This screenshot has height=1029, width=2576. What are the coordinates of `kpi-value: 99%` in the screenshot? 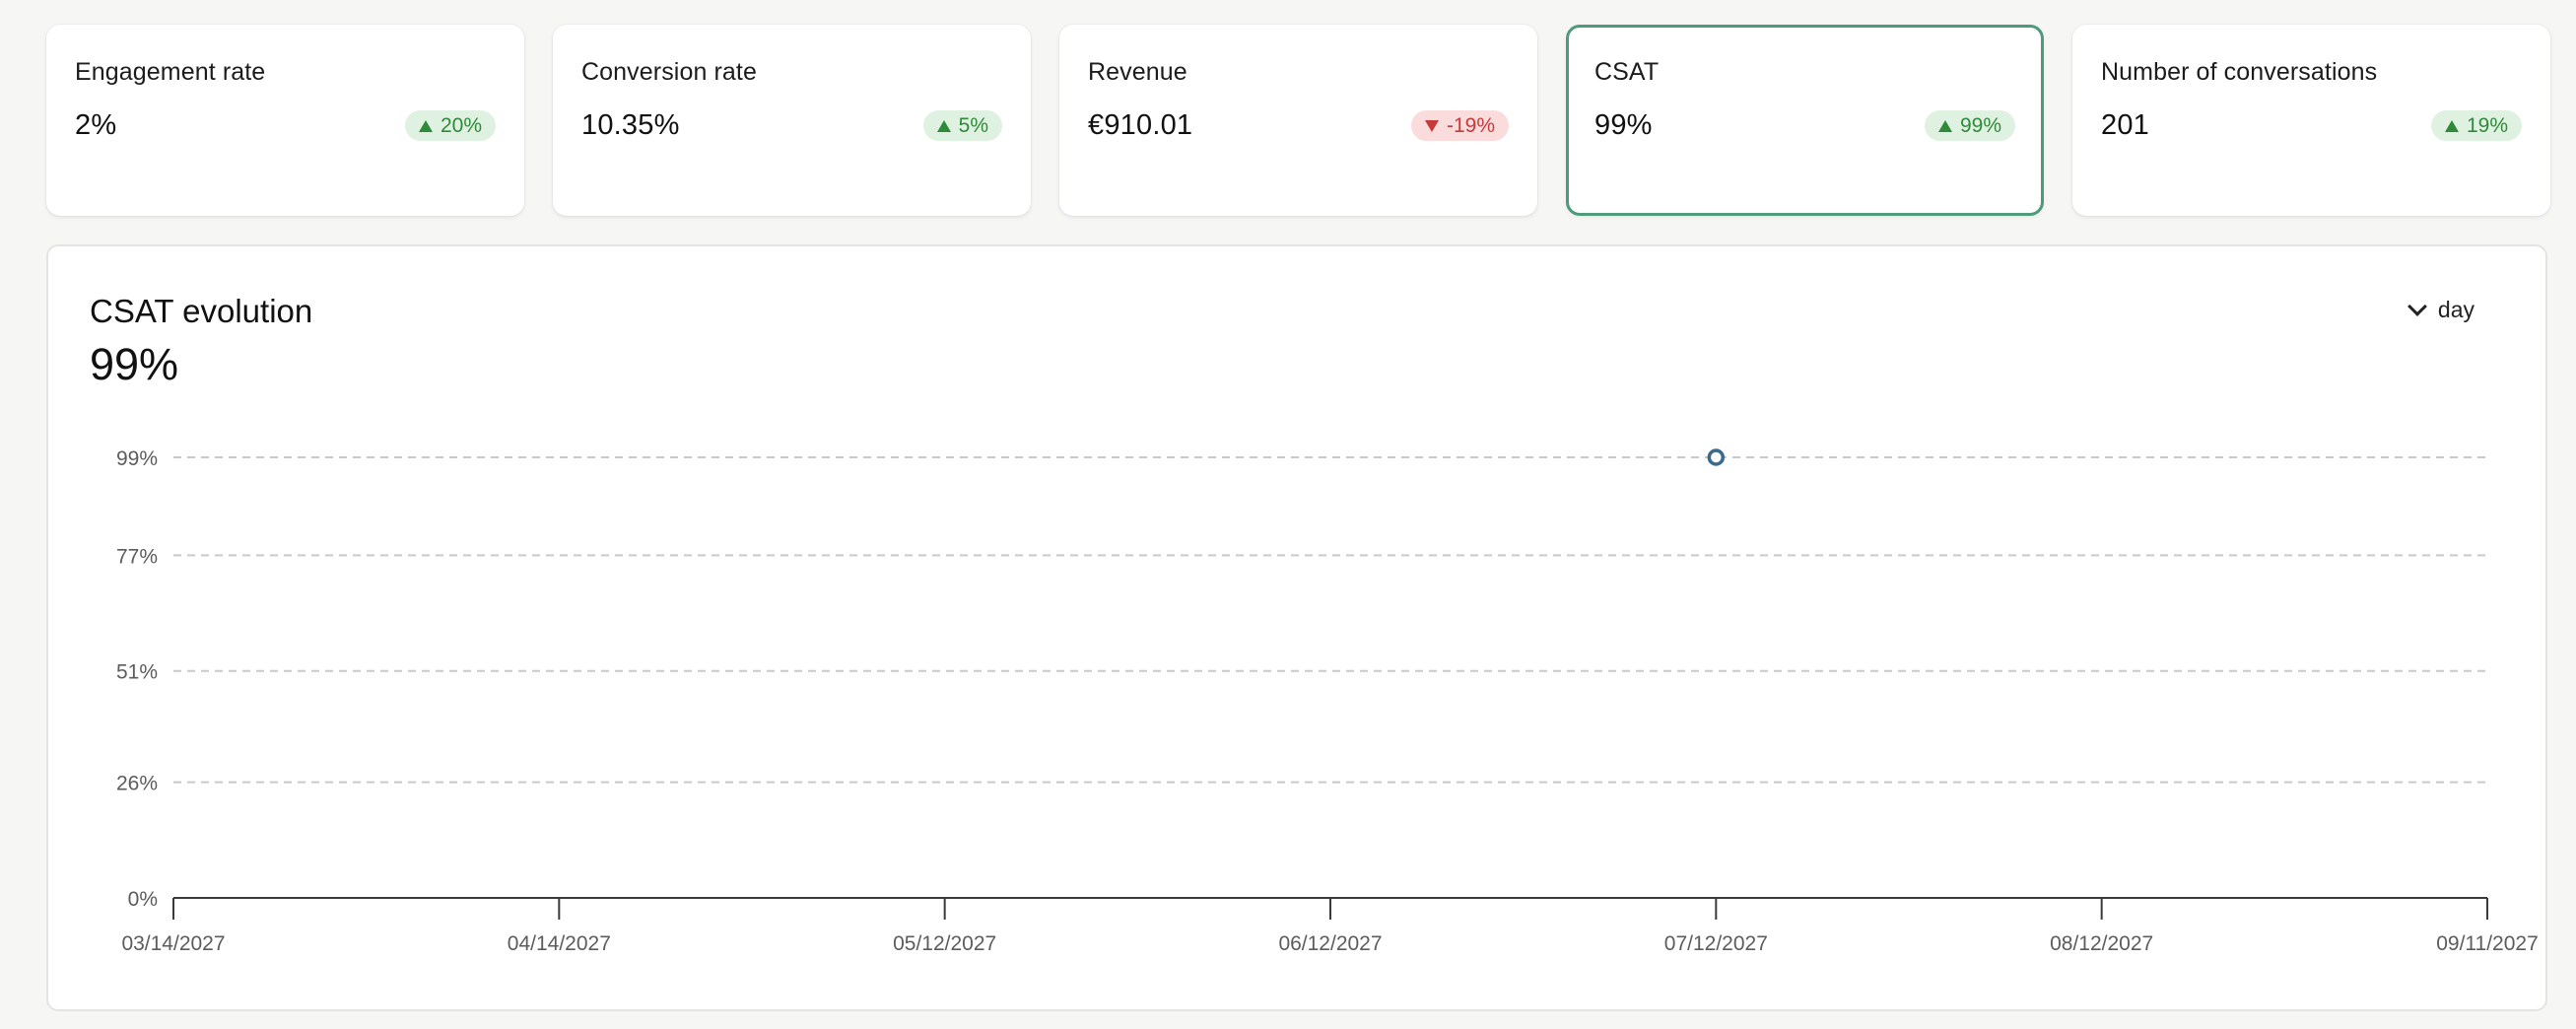 It's located at (1623, 125).